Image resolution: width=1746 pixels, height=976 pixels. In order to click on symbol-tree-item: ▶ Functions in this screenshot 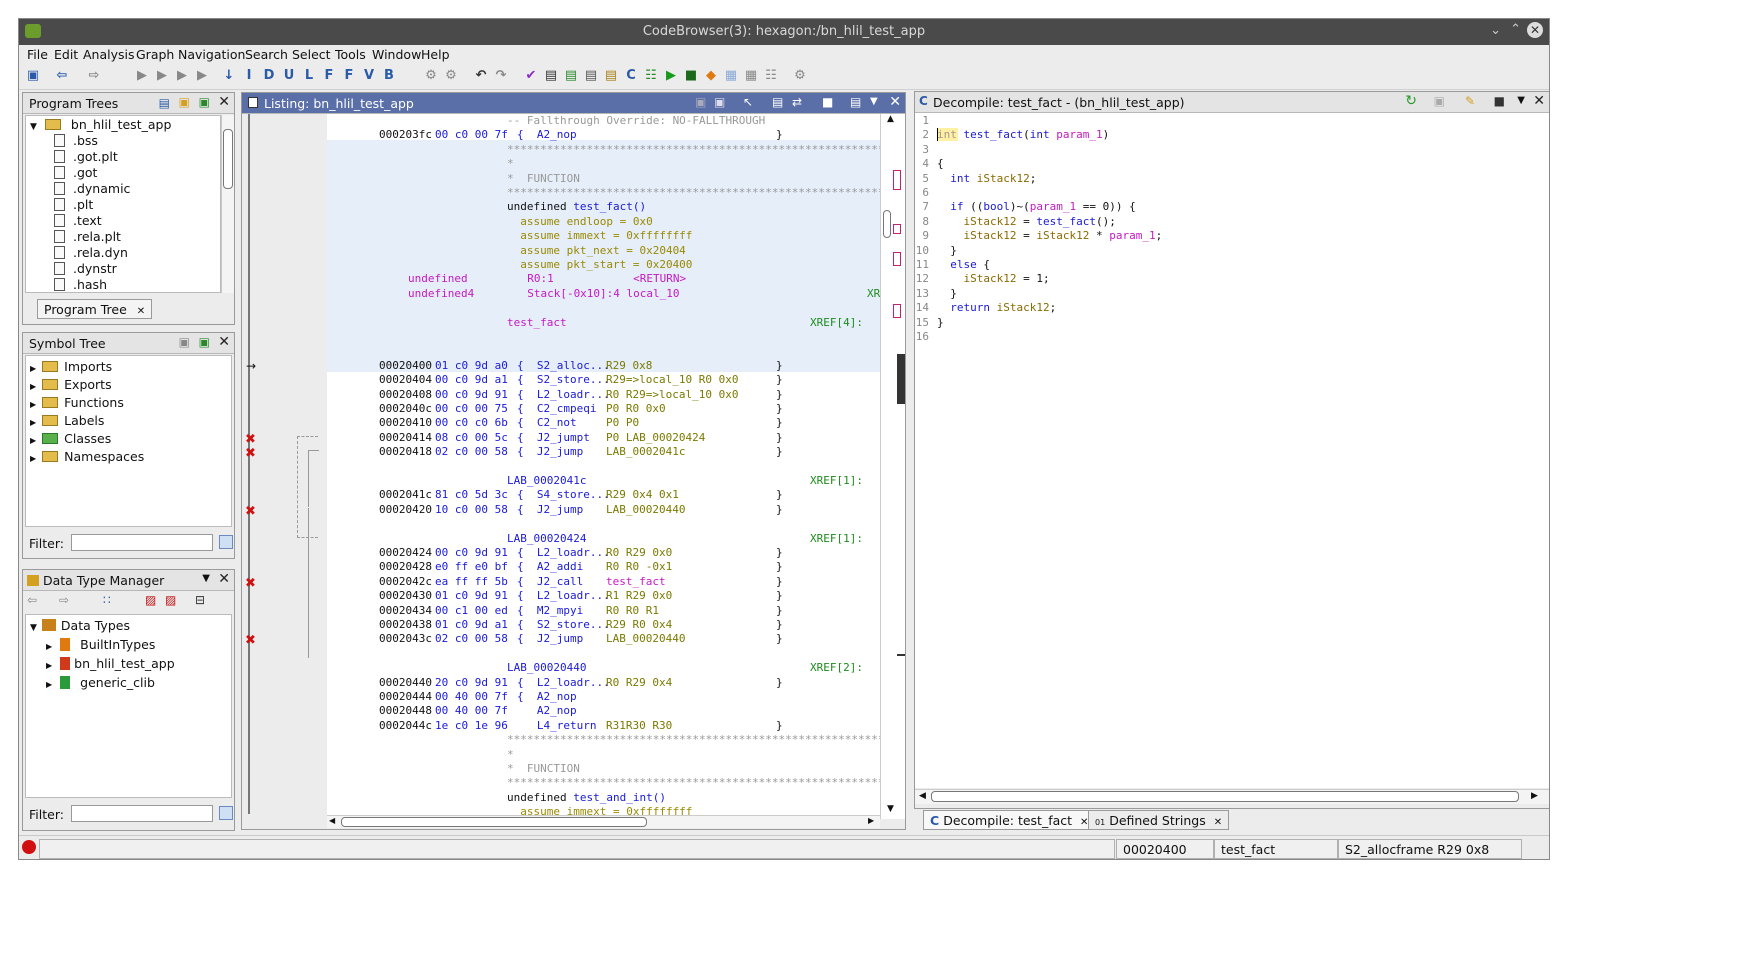, I will do `click(77, 402)`.